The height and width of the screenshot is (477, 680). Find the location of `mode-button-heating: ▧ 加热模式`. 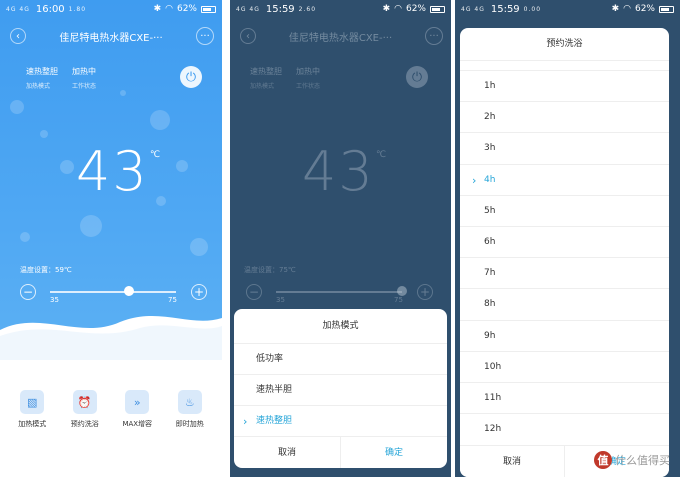

mode-button-heating: ▧ 加热模式 is located at coordinates (32, 409).